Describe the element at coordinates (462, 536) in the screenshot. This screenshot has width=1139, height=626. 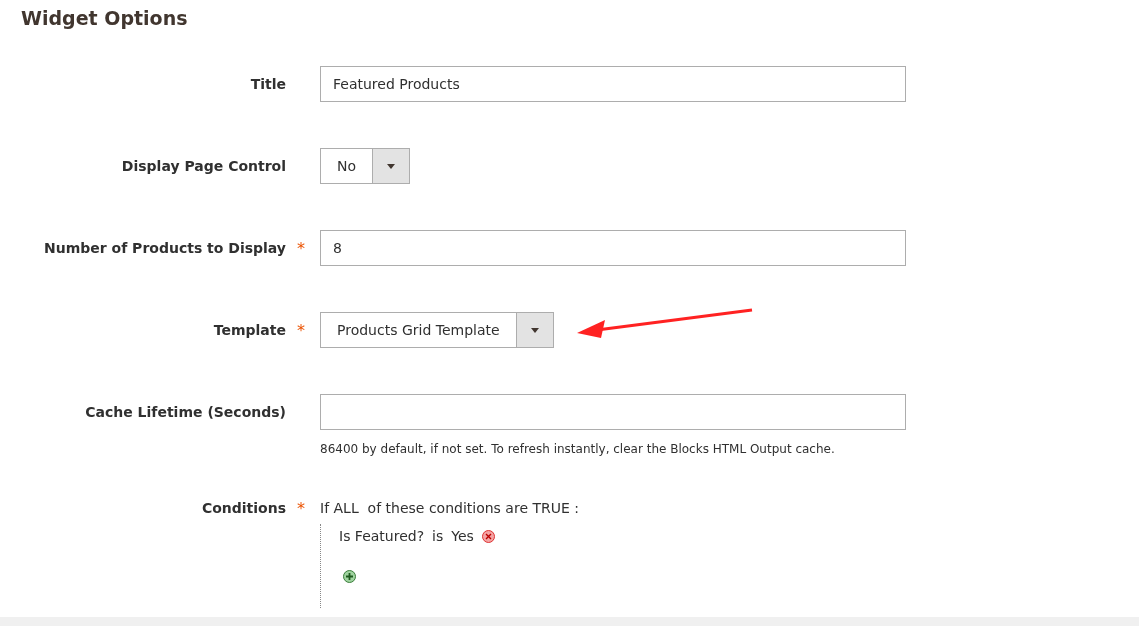
I see `value-link: Yes` at that location.